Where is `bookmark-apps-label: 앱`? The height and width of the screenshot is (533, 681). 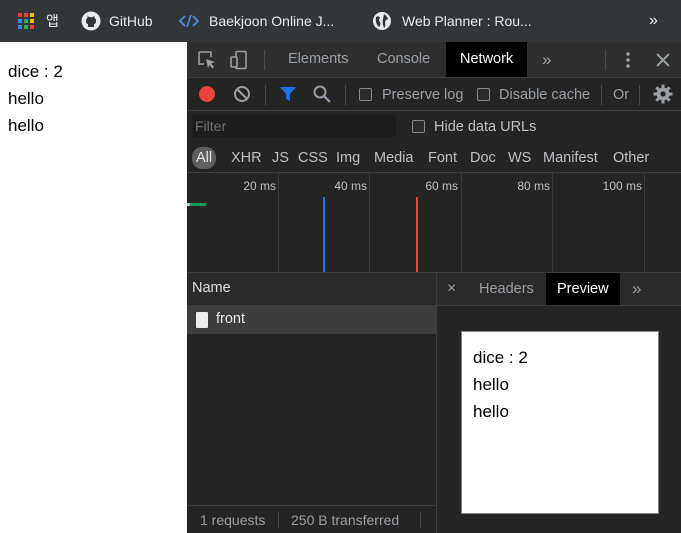
bookmark-apps-label: 앱 is located at coordinates (52, 21).